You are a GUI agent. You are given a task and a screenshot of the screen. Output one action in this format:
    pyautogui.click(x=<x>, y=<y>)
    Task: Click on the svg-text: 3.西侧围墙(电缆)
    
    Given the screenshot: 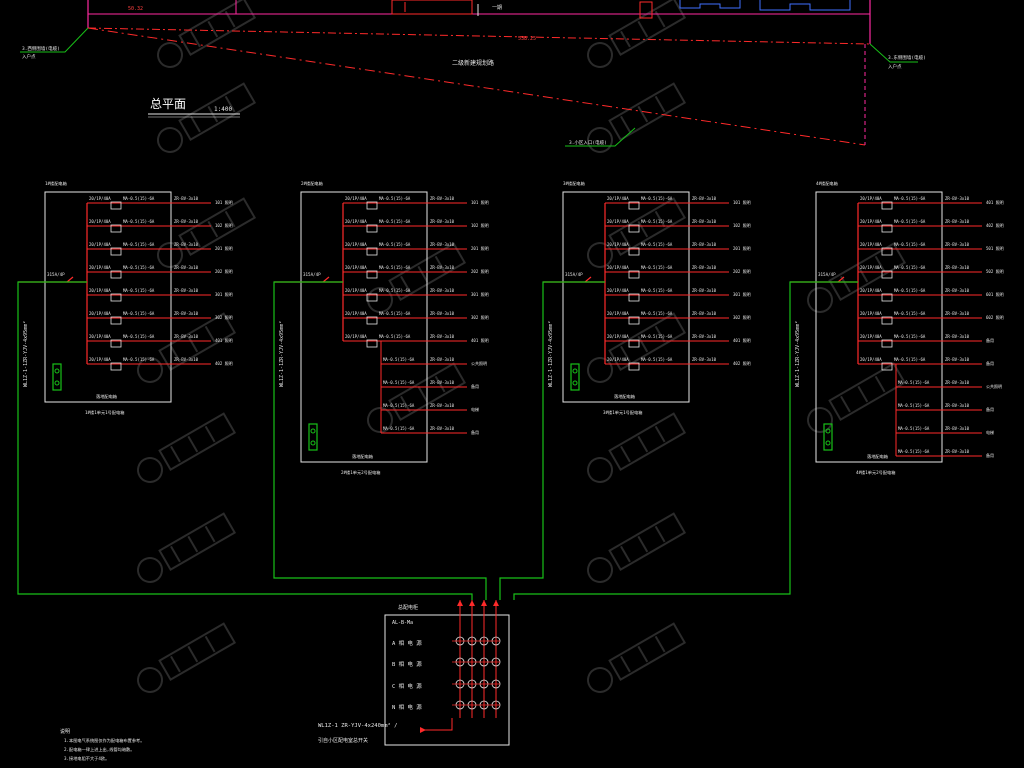 What is the action you would take?
    pyautogui.click(x=41, y=48)
    